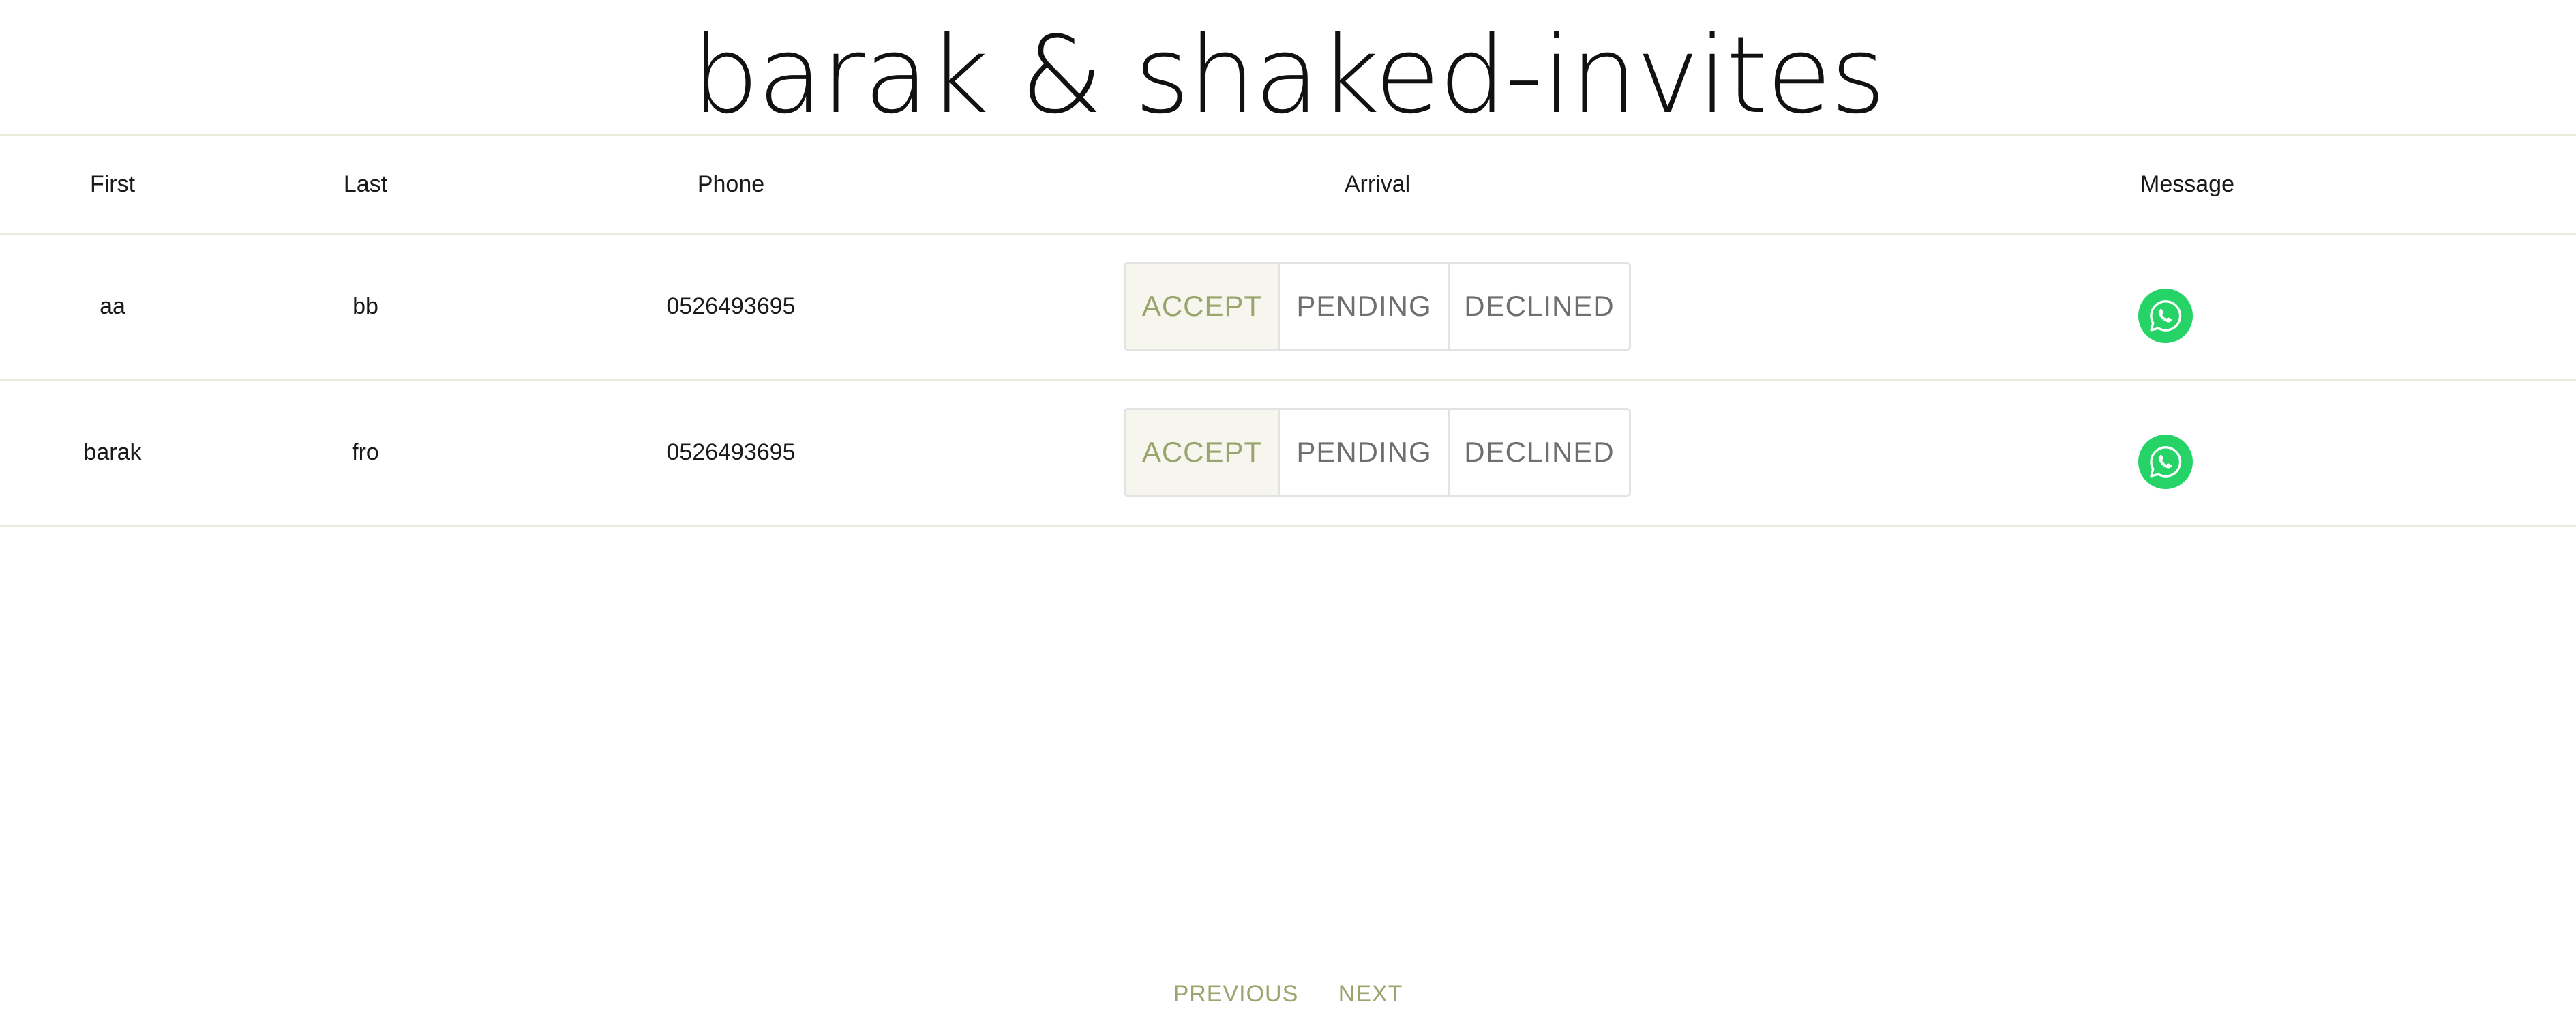 Image resolution: width=2576 pixels, height=1028 pixels. Describe the element at coordinates (2187, 184) in the screenshot. I see `column-header-message: Message` at that location.